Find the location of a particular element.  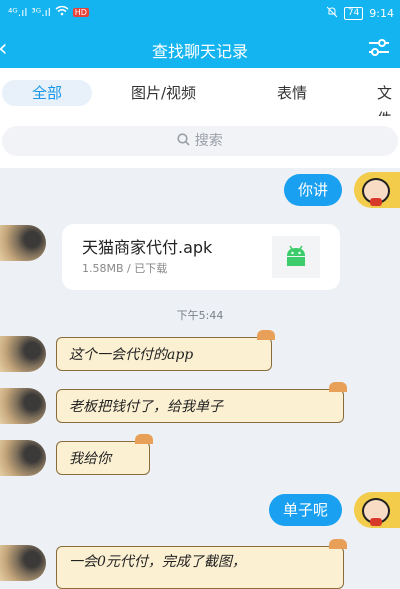

sticker-message: 我给你 is located at coordinates (104, 454).